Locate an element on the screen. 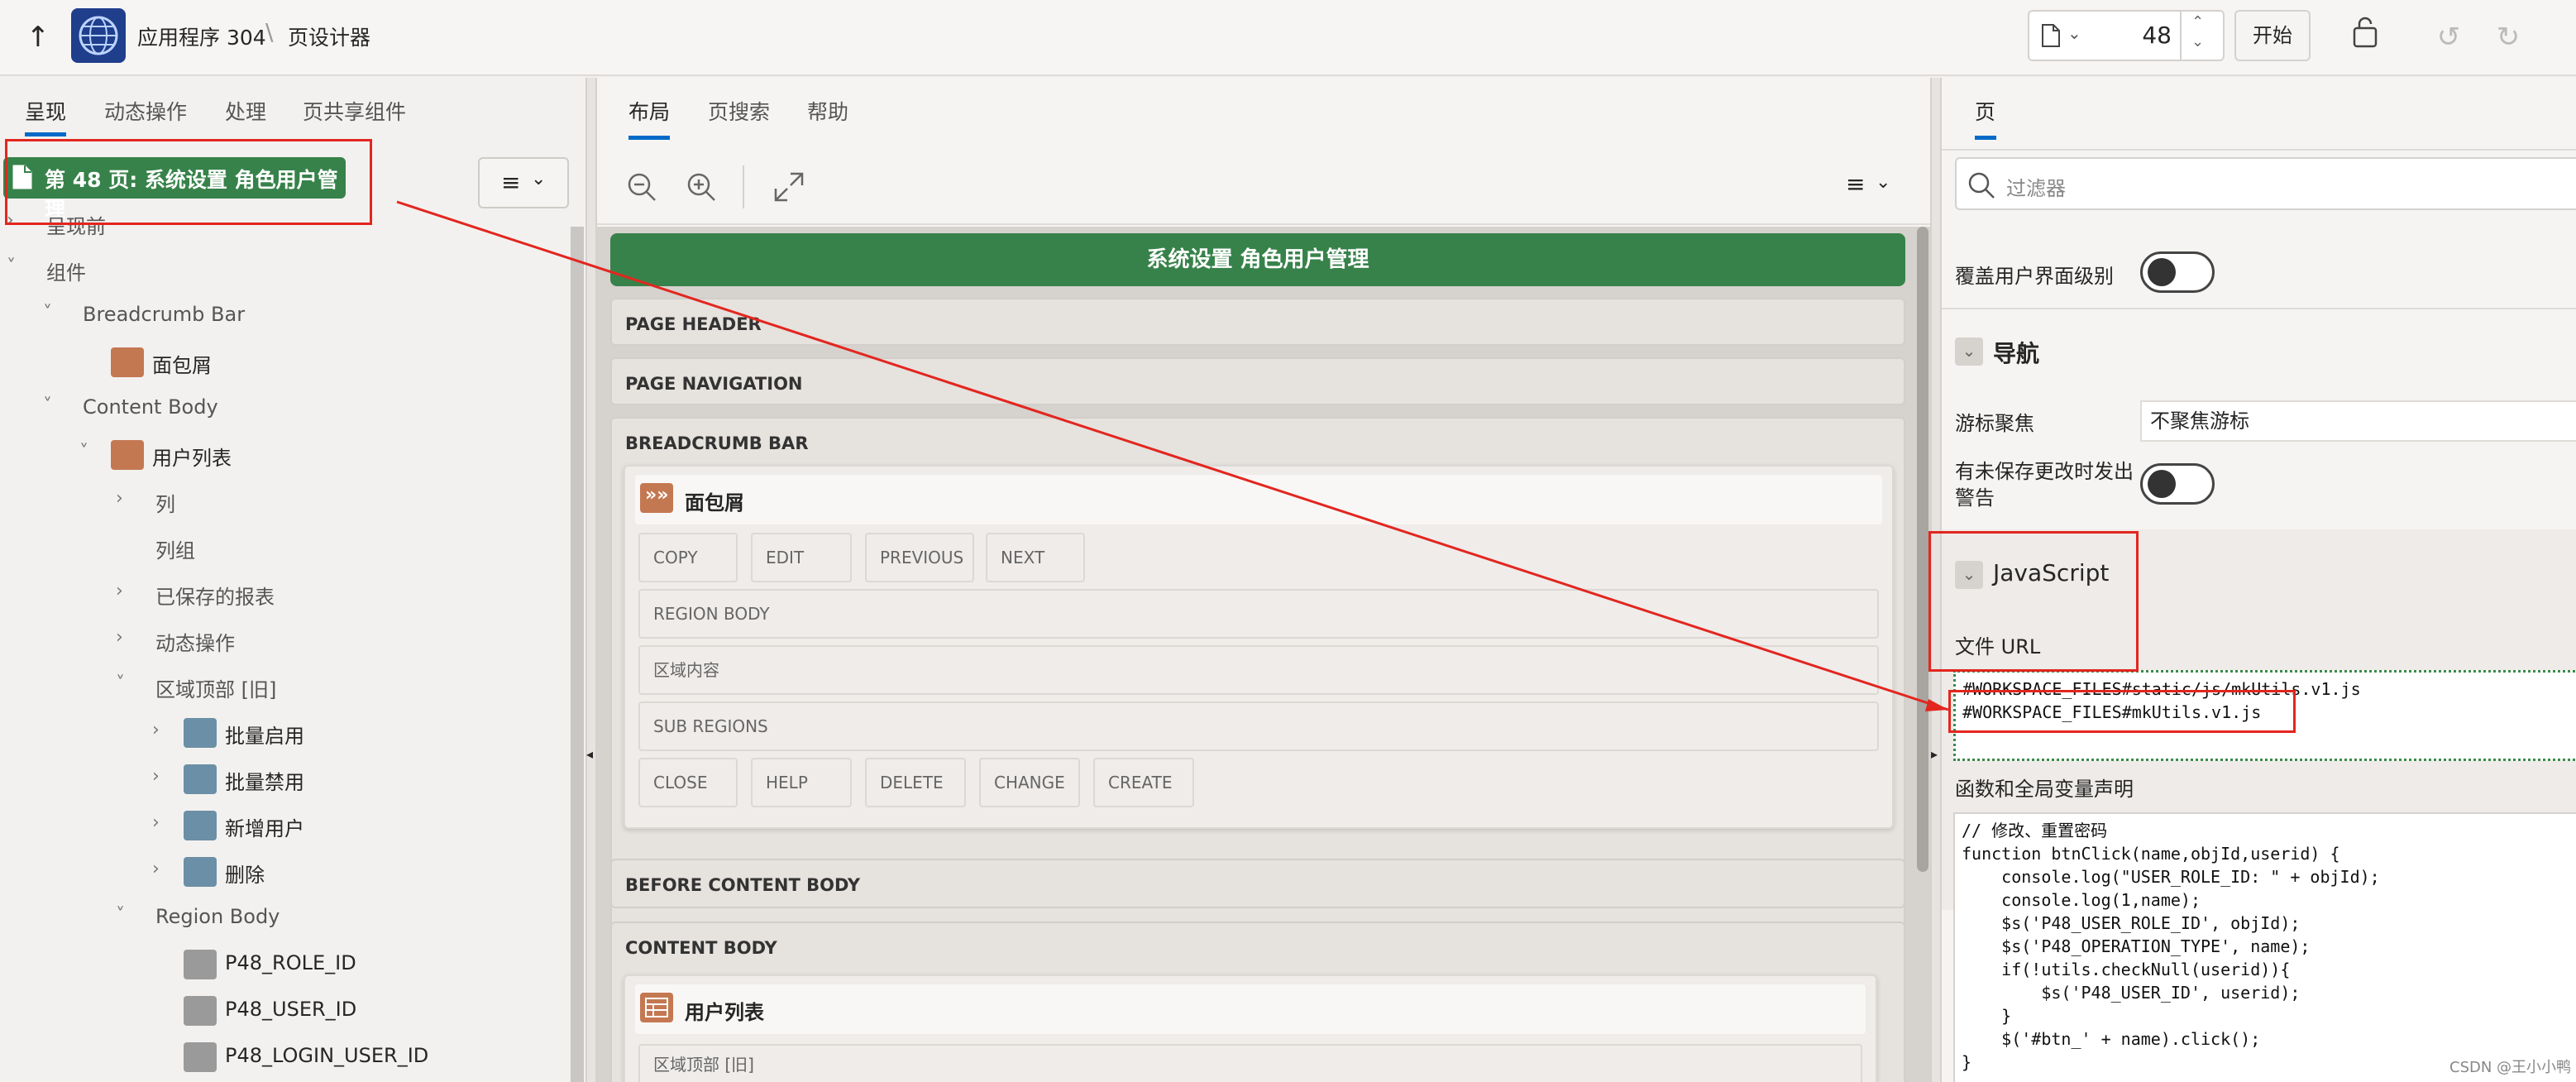 The image size is (2576, 1082). tree-node-label: 呈现前 is located at coordinates (76, 226).